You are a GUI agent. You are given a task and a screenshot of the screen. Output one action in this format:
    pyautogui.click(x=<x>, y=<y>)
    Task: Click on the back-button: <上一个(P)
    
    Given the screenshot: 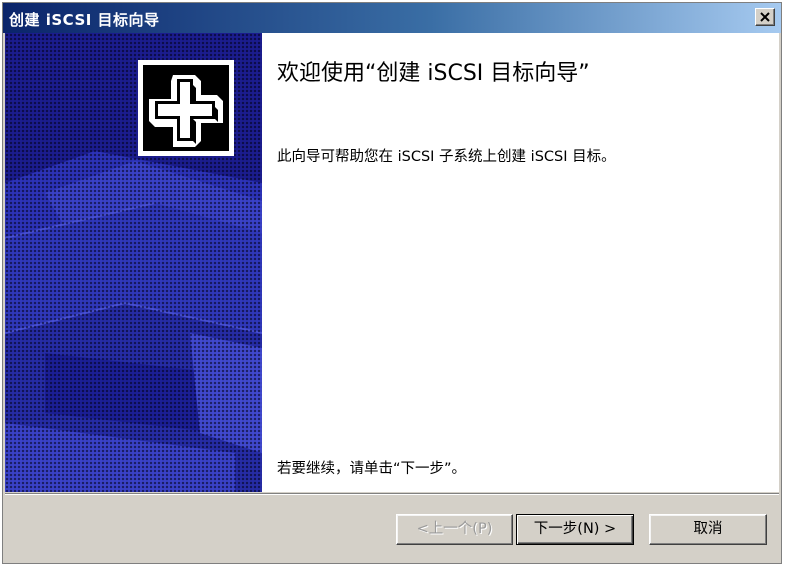 What is the action you would take?
    pyautogui.click(x=454, y=529)
    